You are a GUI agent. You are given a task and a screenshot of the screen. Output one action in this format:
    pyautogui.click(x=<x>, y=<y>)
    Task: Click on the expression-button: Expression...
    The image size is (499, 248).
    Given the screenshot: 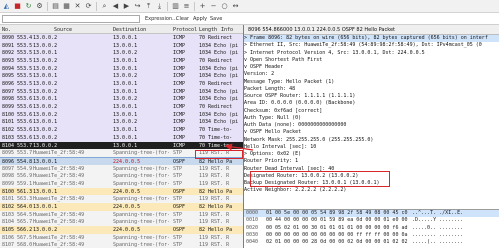 What is the action you would take?
    pyautogui.click(x=161, y=19)
    